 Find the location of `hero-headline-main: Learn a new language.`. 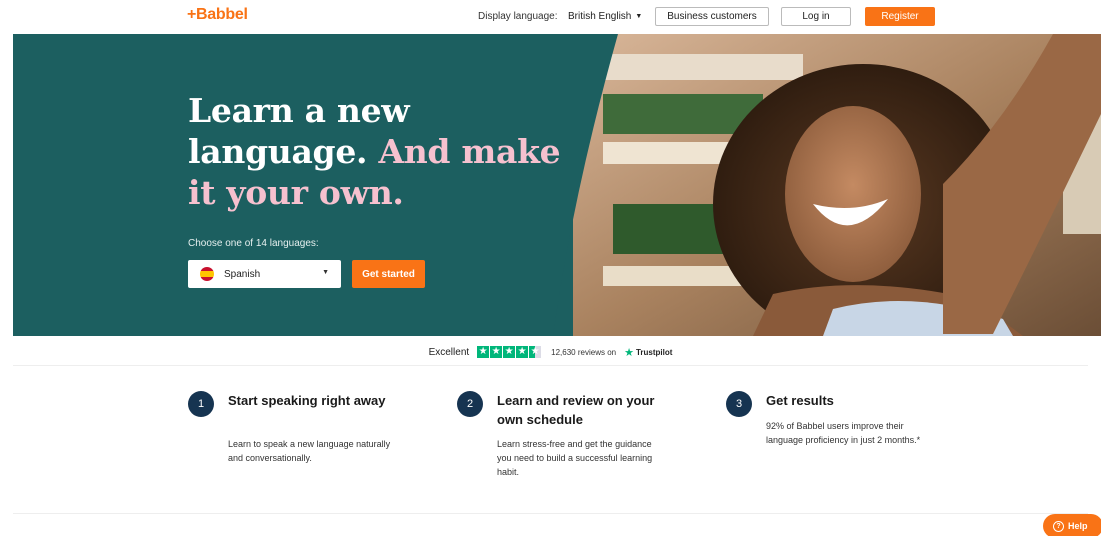

hero-headline-main: Learn a new language. is located at coordinates (299, 131).